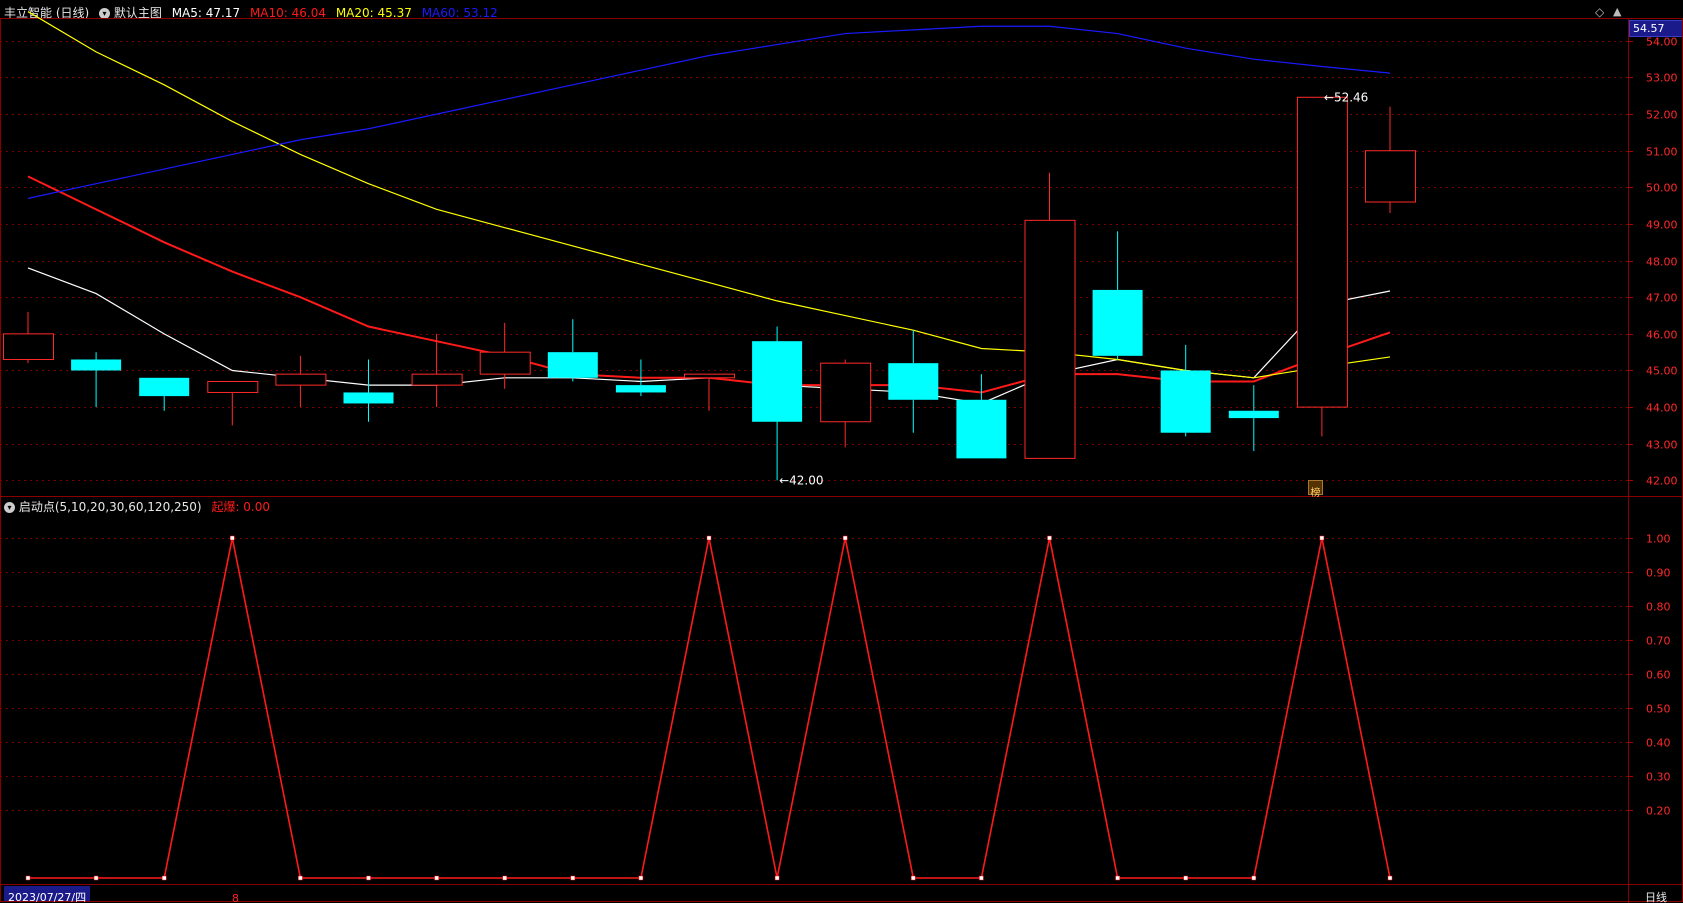 The image size is (1683, 903). What do you see at coordinates (1346, 97) in the screenshot?
I see `price-annotation: ←52.46` at bounding box center [1346, 97].